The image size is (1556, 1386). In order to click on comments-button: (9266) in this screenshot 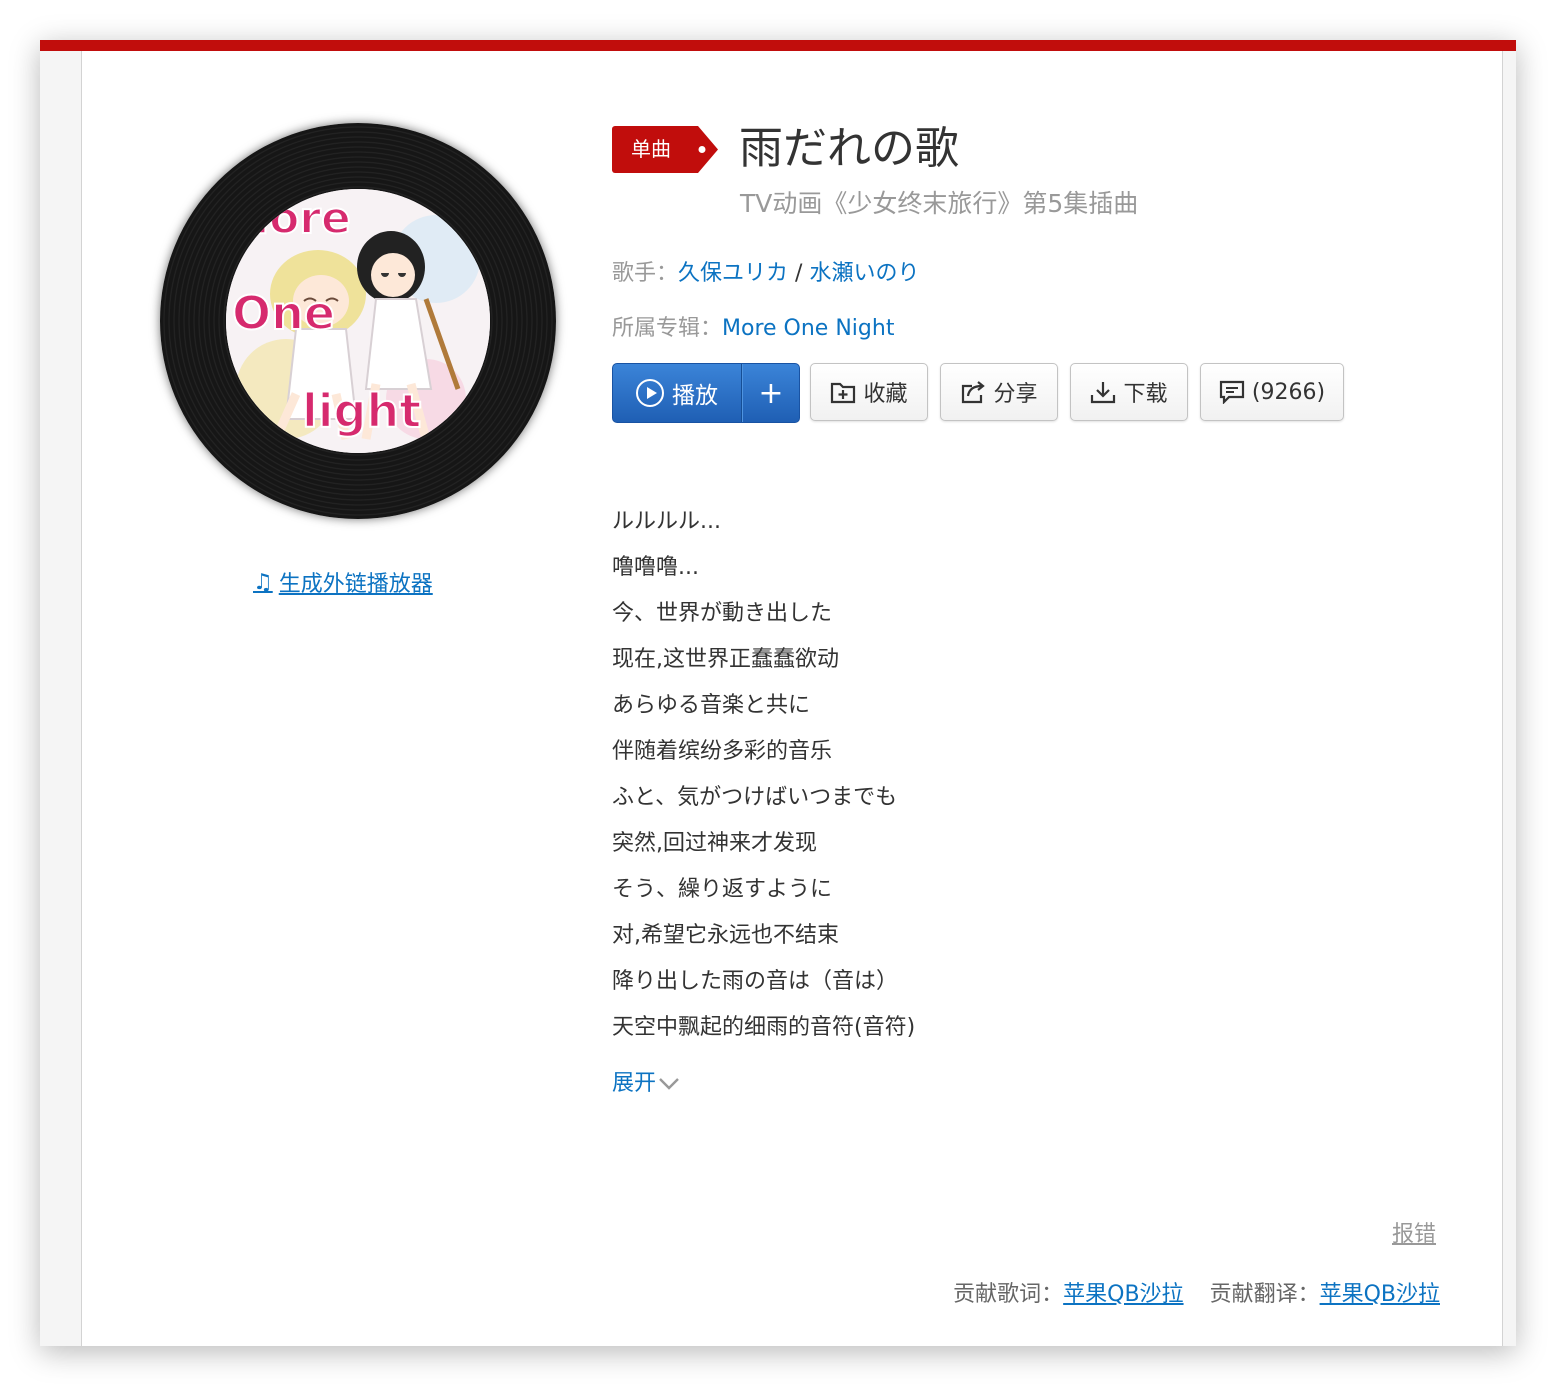, I will do `click(1272, 392)`.